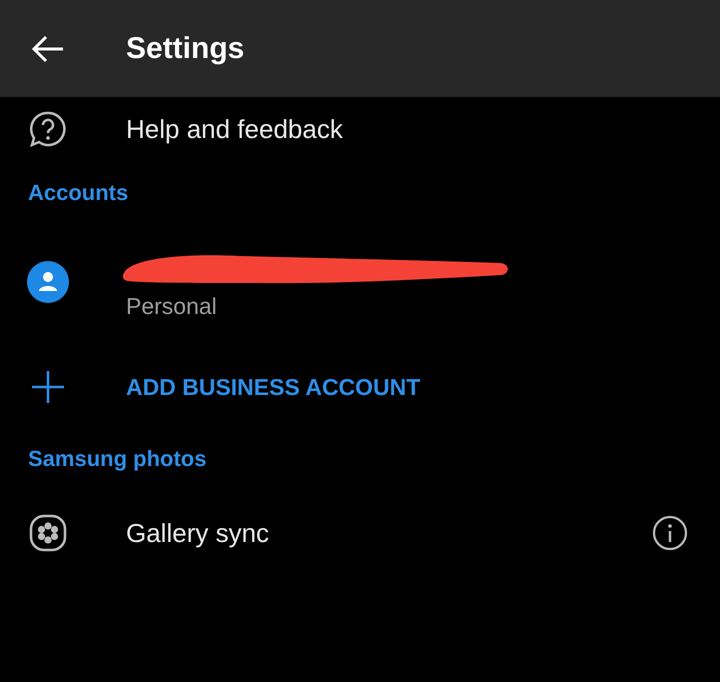 The width and height of the screenshot is (720, 682). I want to click on settings-item: ADD BUSINESS ACCOUNT, so click(360, 387).